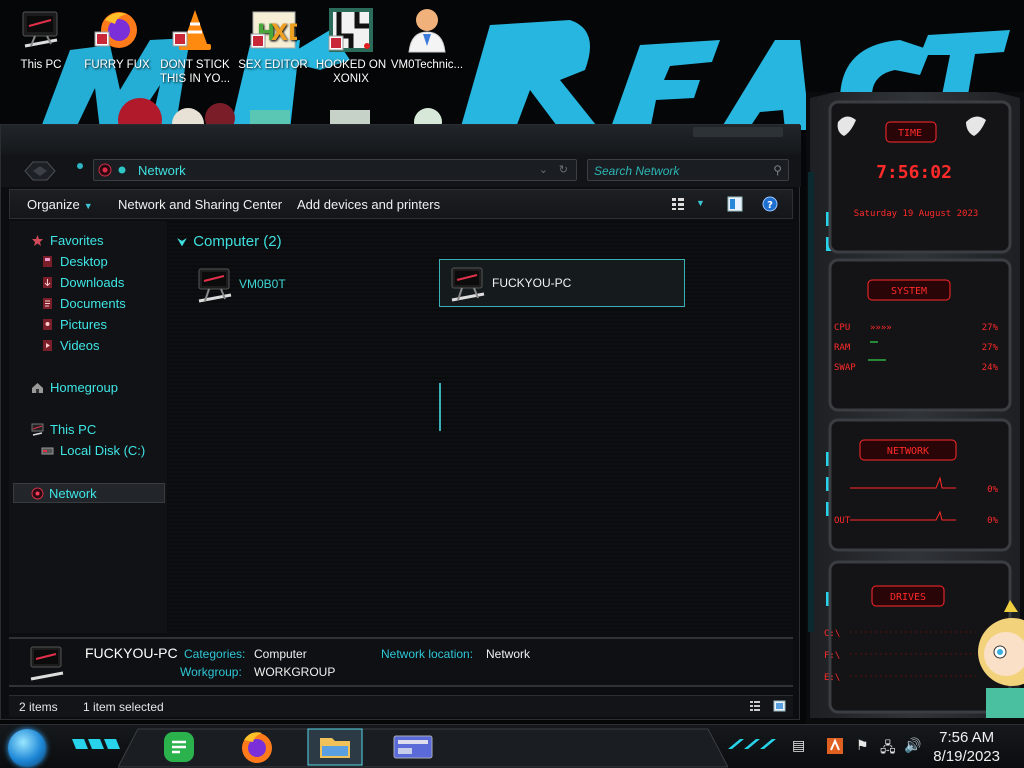 The width and height of the screenshot is (1024, 768). I want to click on network-tray-icon: 🖧, so click(888, 749).